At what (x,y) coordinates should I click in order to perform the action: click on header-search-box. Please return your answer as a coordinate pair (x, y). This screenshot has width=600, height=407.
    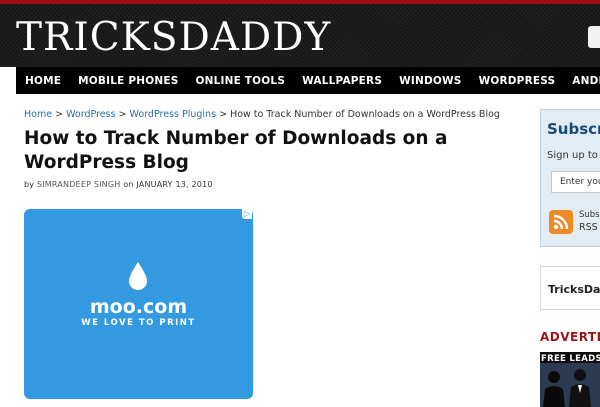
    Looking at the image, I should click on (594, 37).